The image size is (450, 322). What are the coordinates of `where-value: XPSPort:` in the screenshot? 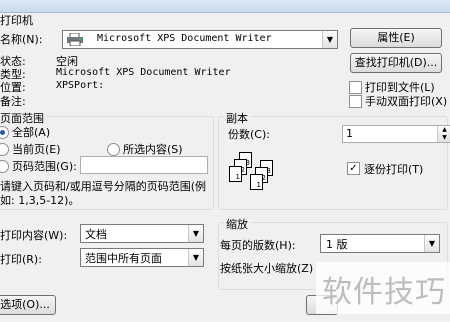 It's located at (80, 85).